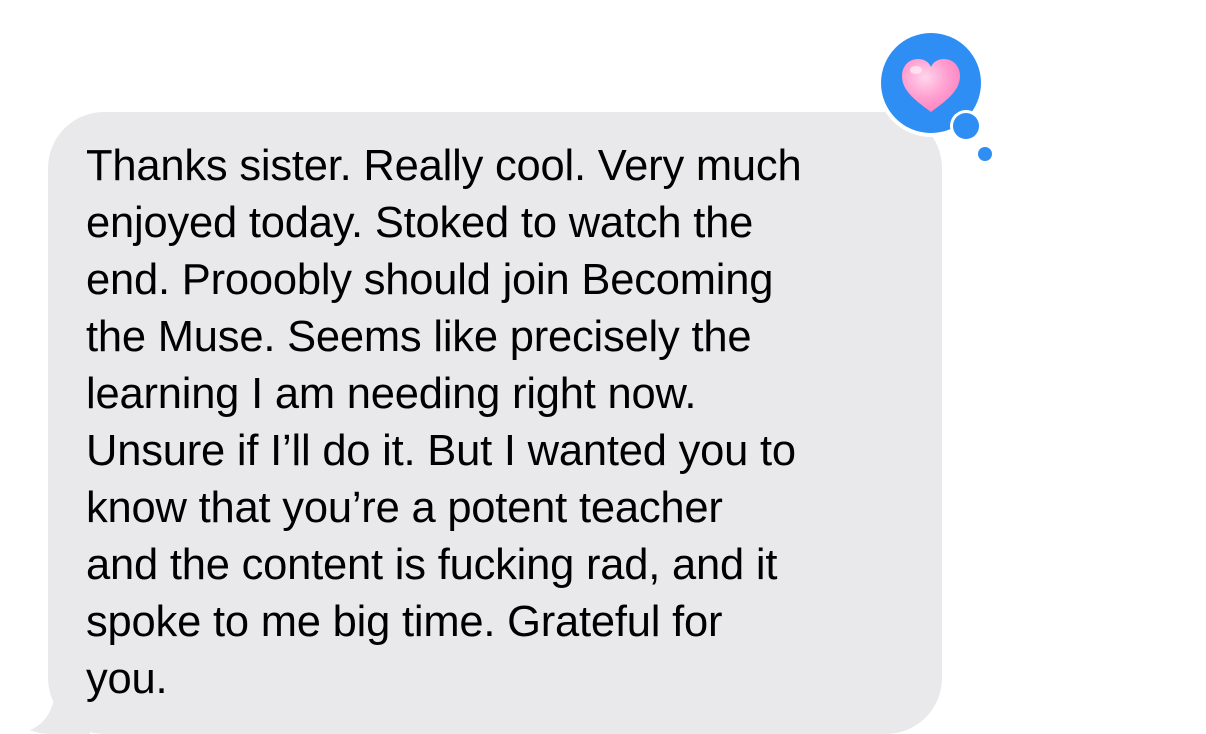  Describe the element at coordinates (430, 280) in the screenshot. I see `message-line: end. Prooobly should join Becoming` at that location.